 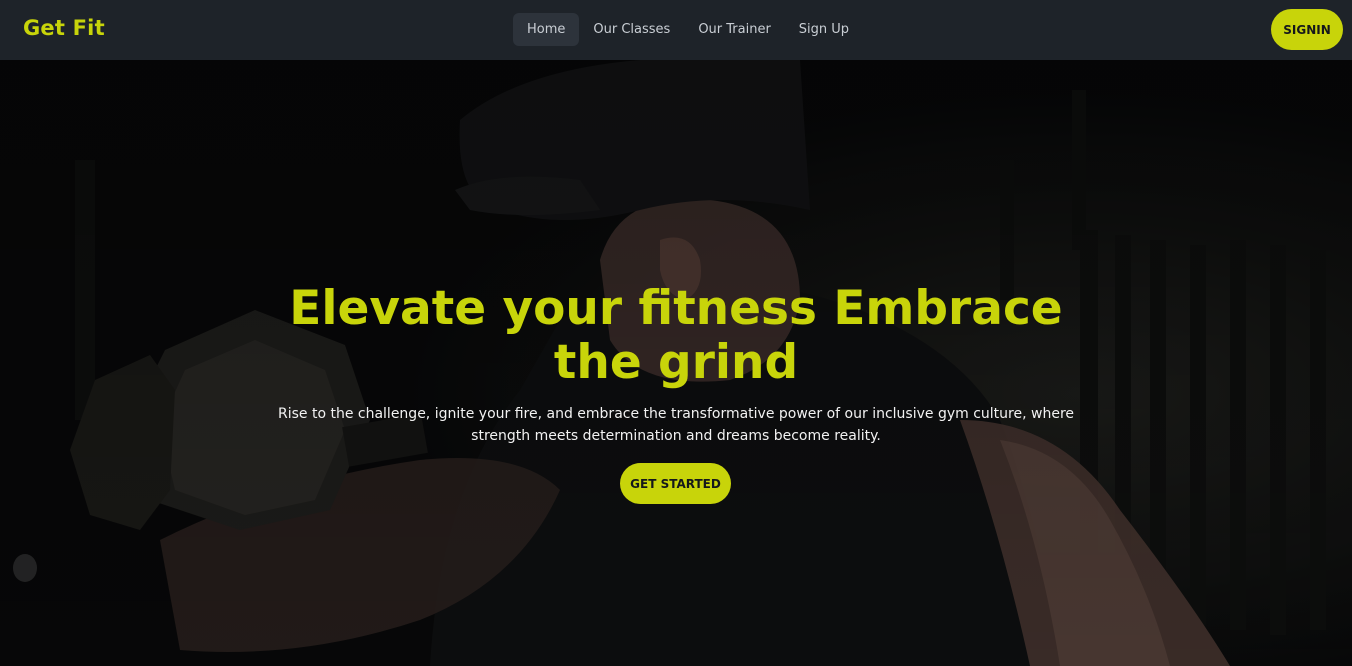 What do you see at coordinates (1307, 29) in the screenshot?
I see `signin-button: SIGNIN` at bounding box center [1307, 29].